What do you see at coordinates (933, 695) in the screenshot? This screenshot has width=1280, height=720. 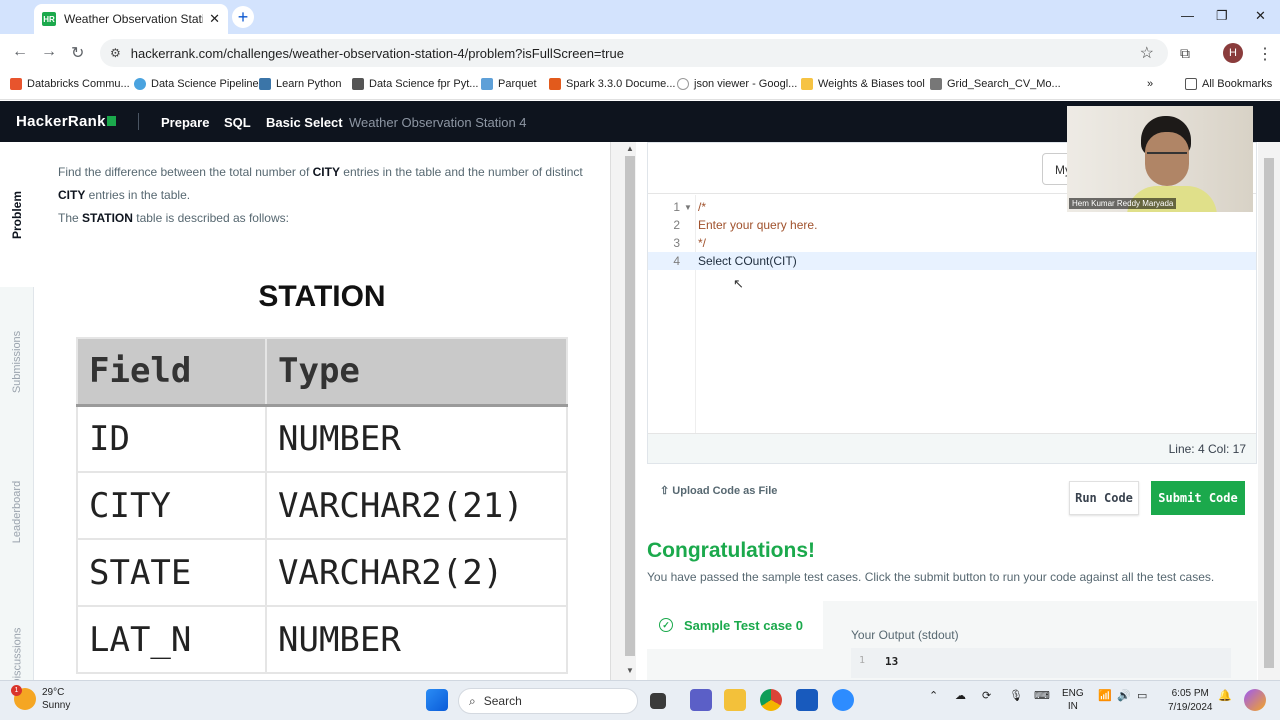 I see `tray-chevron-icon: ⌃` at bounding box center [933, 695].